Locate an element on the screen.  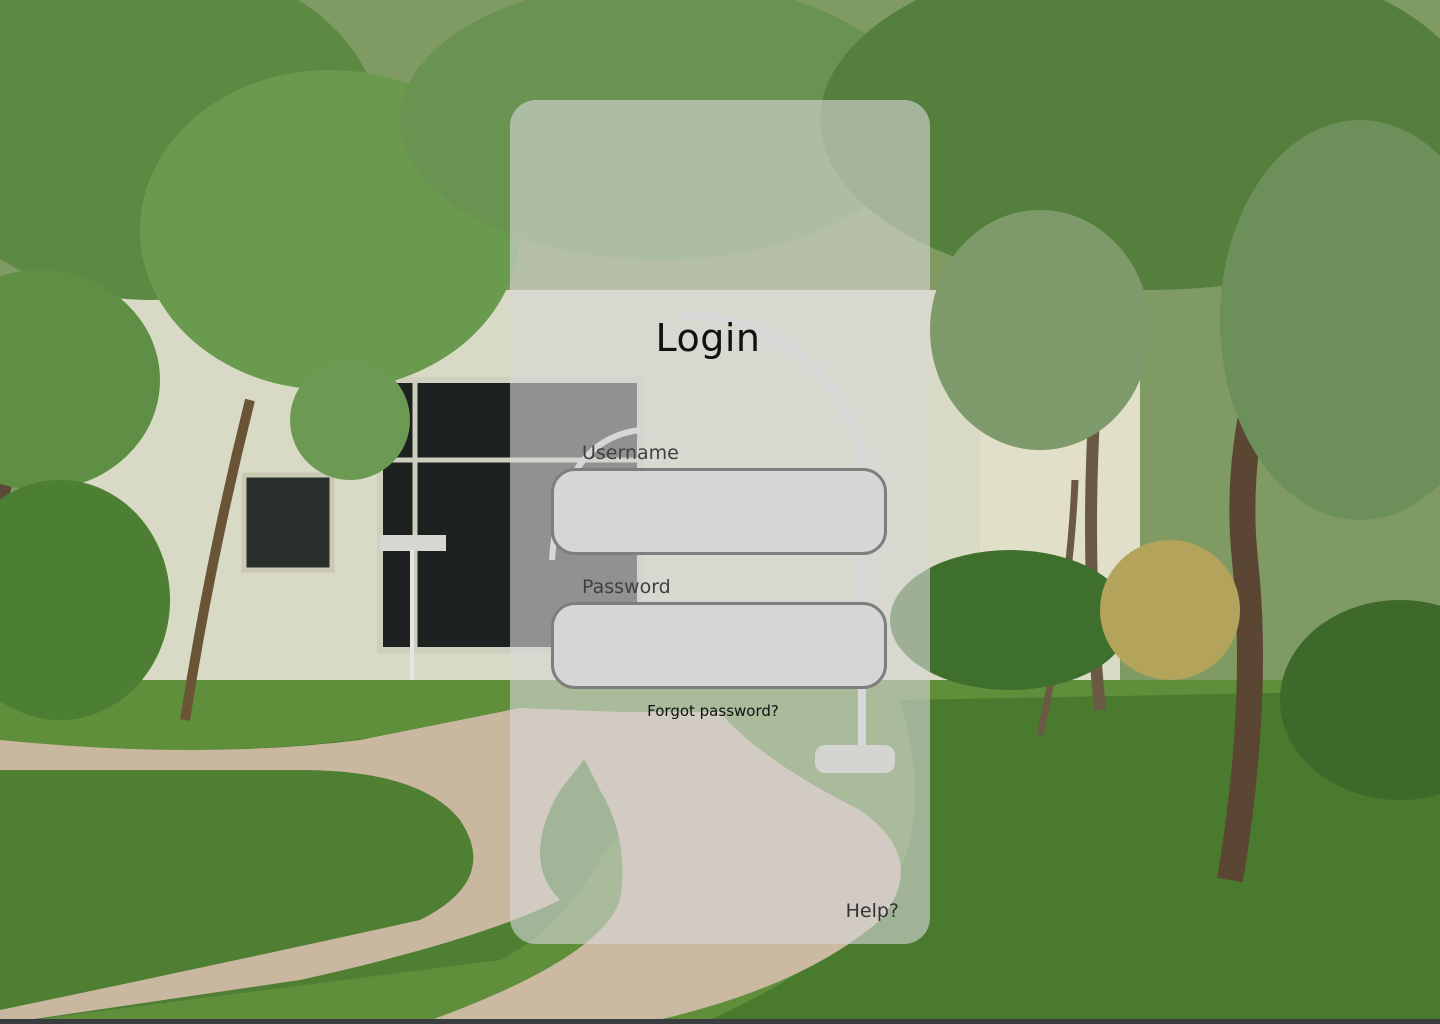
password-label: Password is located at coordinates (626, 587).